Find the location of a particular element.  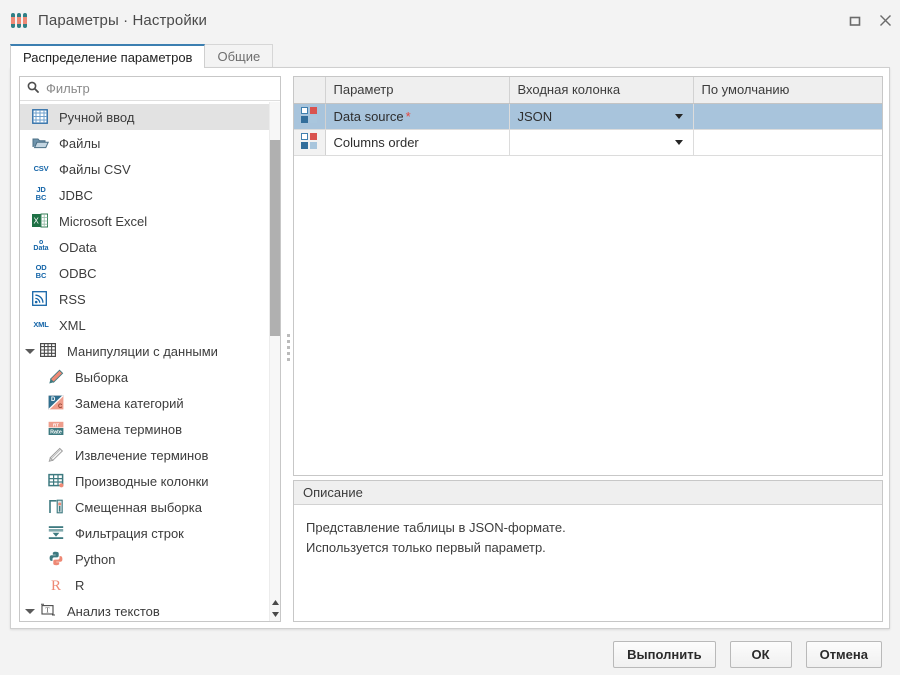

description-line-2: Используется только первый параметр. is located at coordinates (426, 547).